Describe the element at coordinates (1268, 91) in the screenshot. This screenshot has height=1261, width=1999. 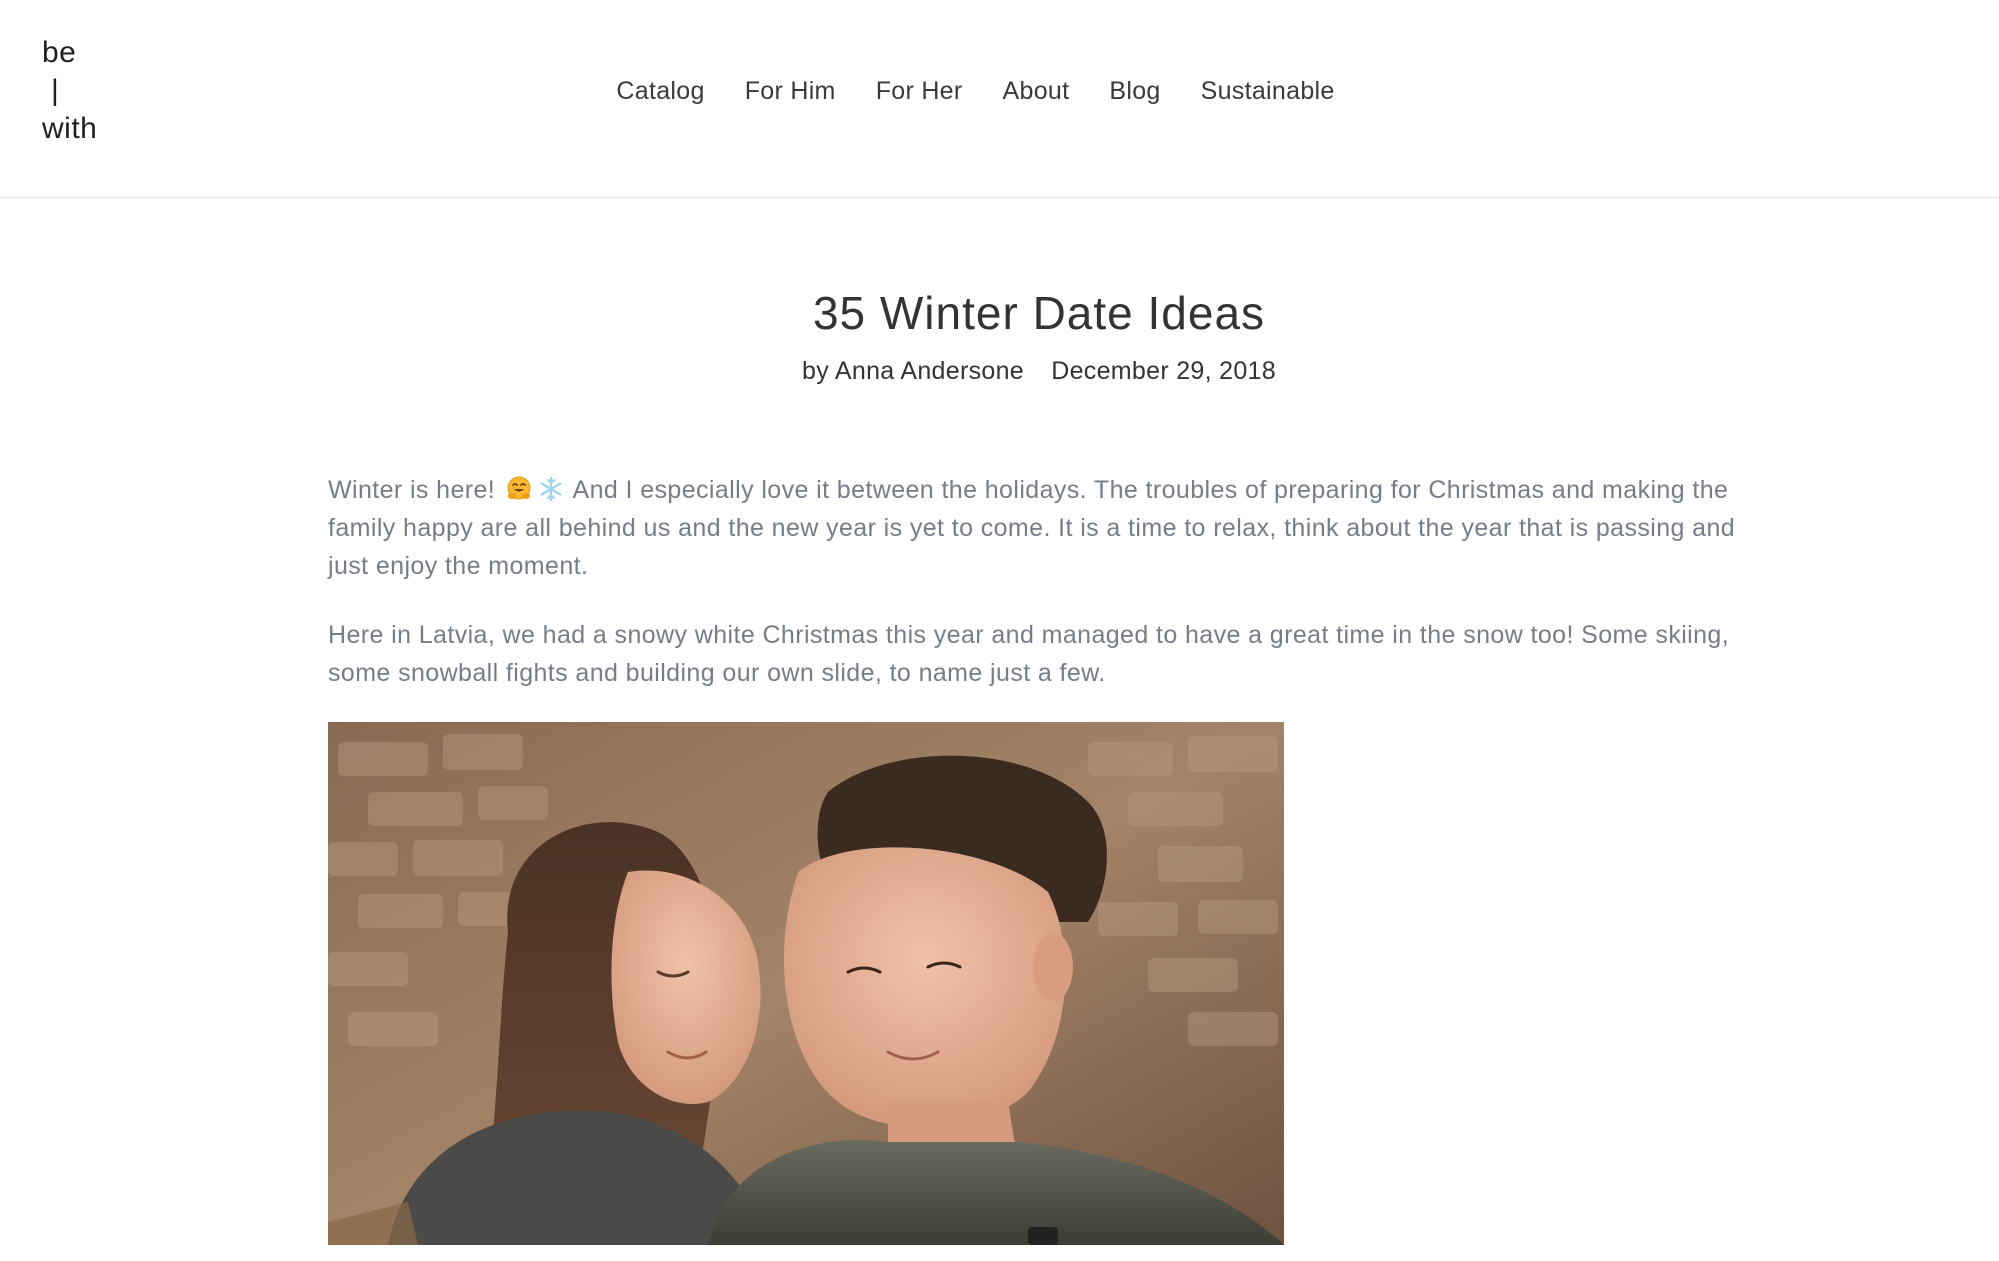
I see `nav-link-sustainable: Sustainable` at that location.